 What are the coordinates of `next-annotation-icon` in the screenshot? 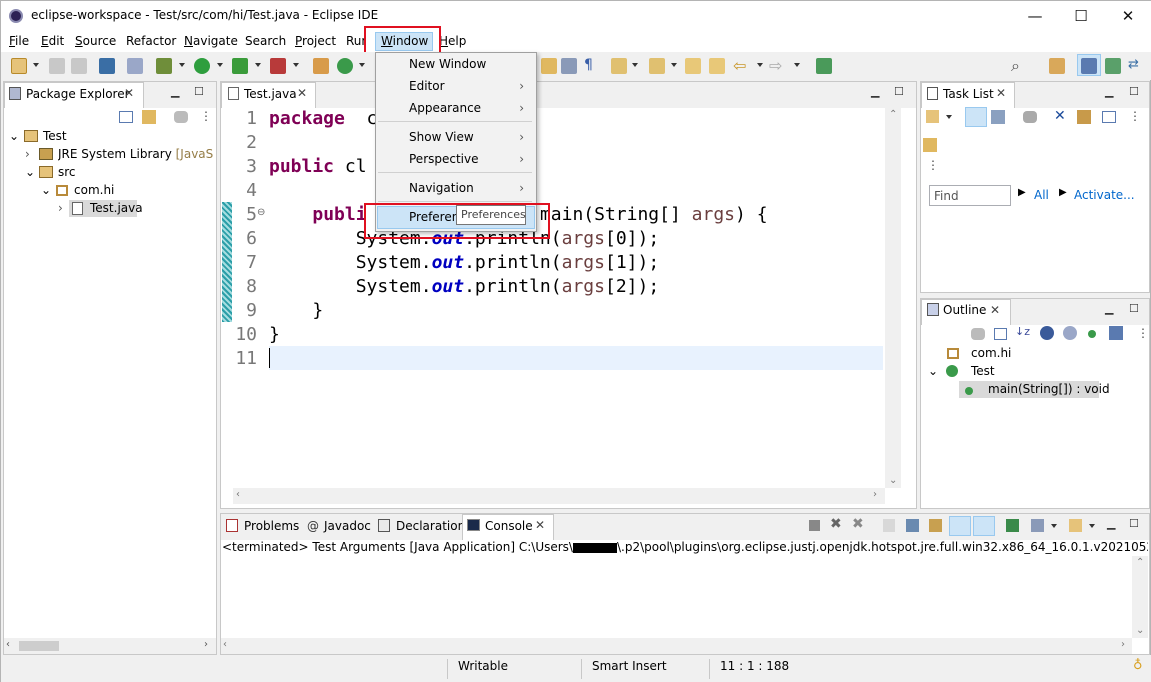 It's located at (619, 66).